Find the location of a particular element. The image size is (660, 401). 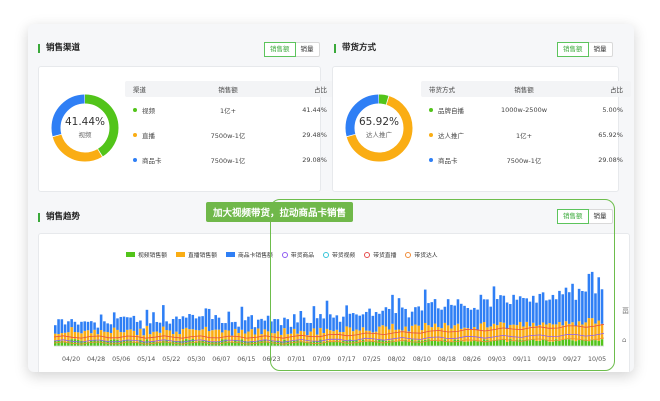

side-icon: ⌂ is located at coordinates (624, 340).